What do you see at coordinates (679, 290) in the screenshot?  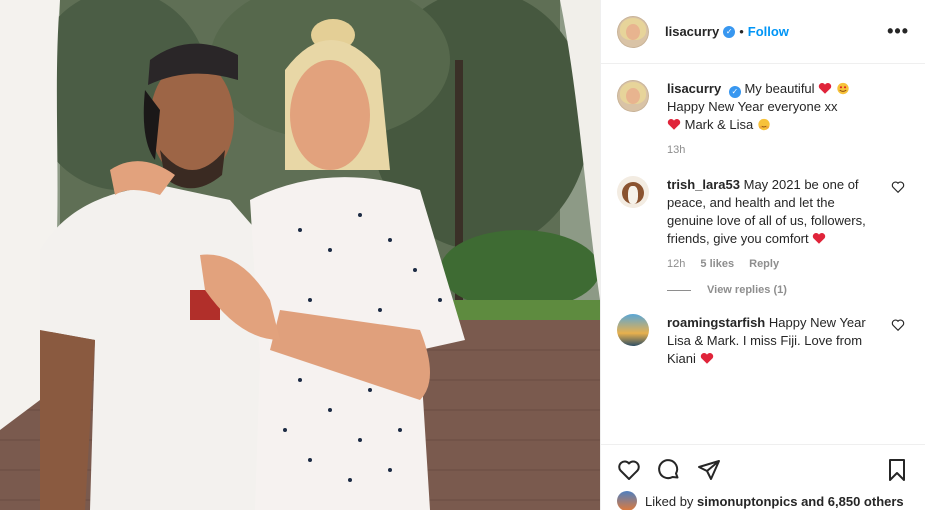 I see `replies-divider` at bounding box center [679, 290].